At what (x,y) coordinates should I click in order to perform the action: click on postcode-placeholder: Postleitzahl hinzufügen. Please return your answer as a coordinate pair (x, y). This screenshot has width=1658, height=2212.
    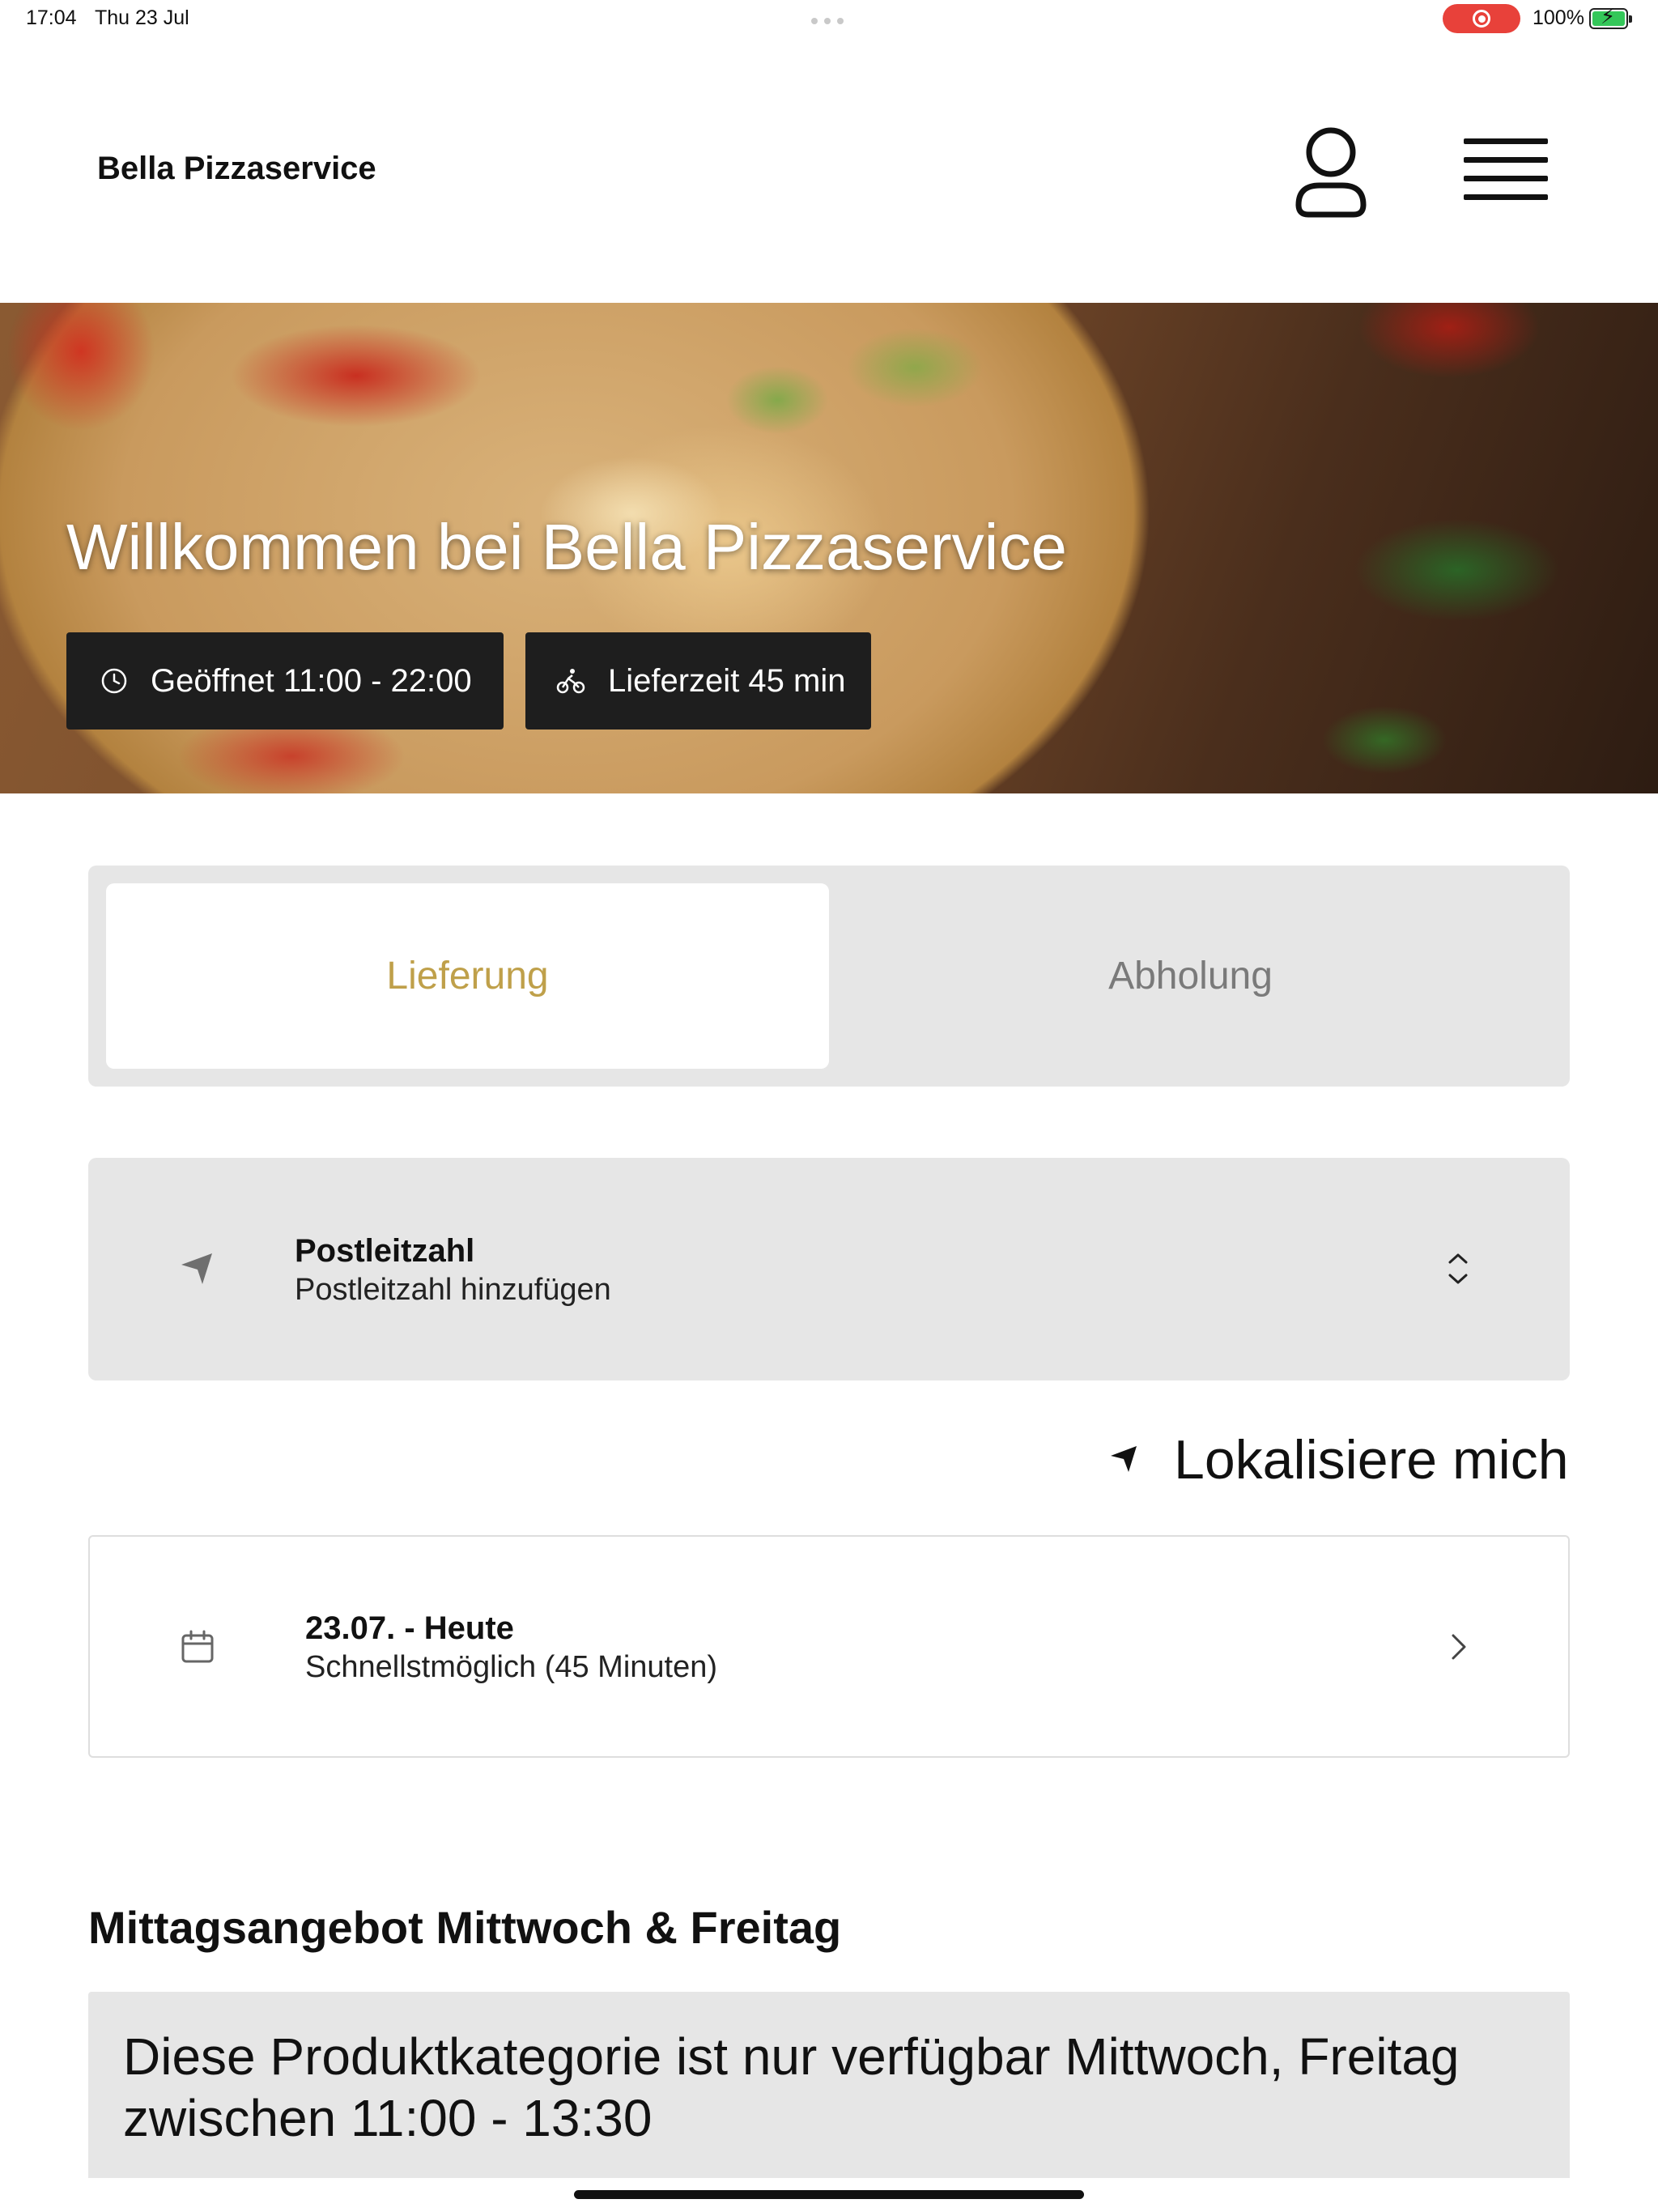
    Looking at the image, I should click on (453, 1290).